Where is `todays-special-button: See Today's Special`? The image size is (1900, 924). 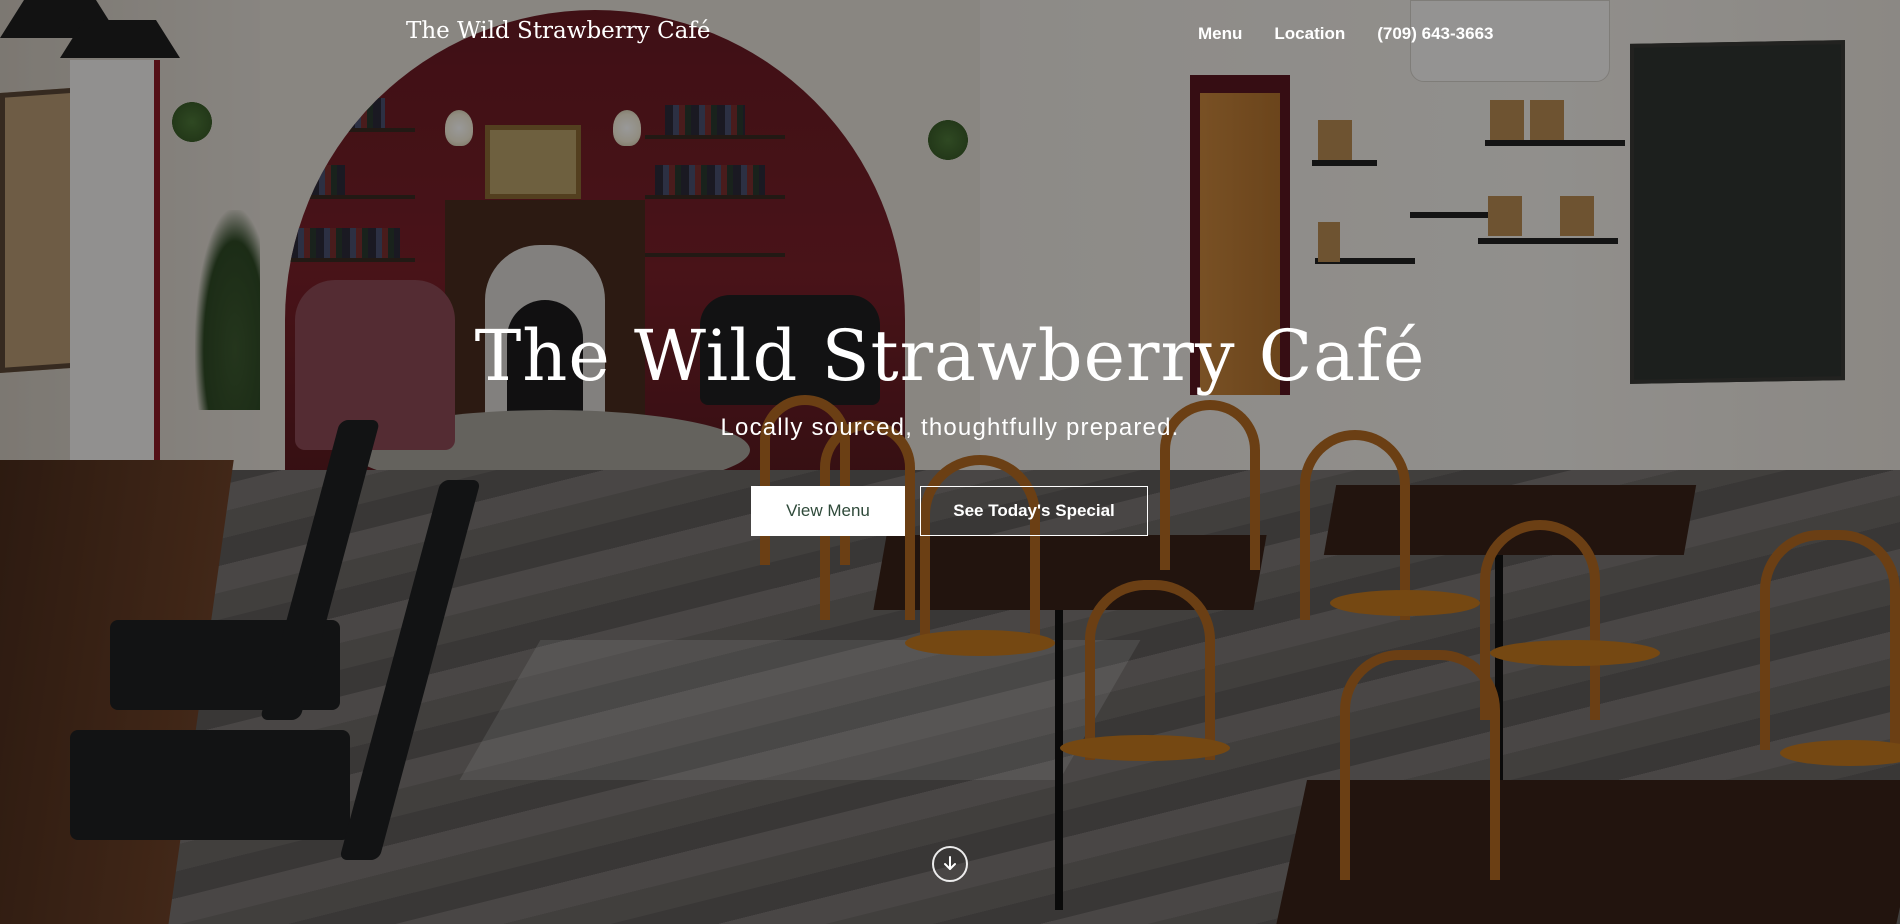
todays-special-button: See Today's Special is located at coordinates (1034, 511).